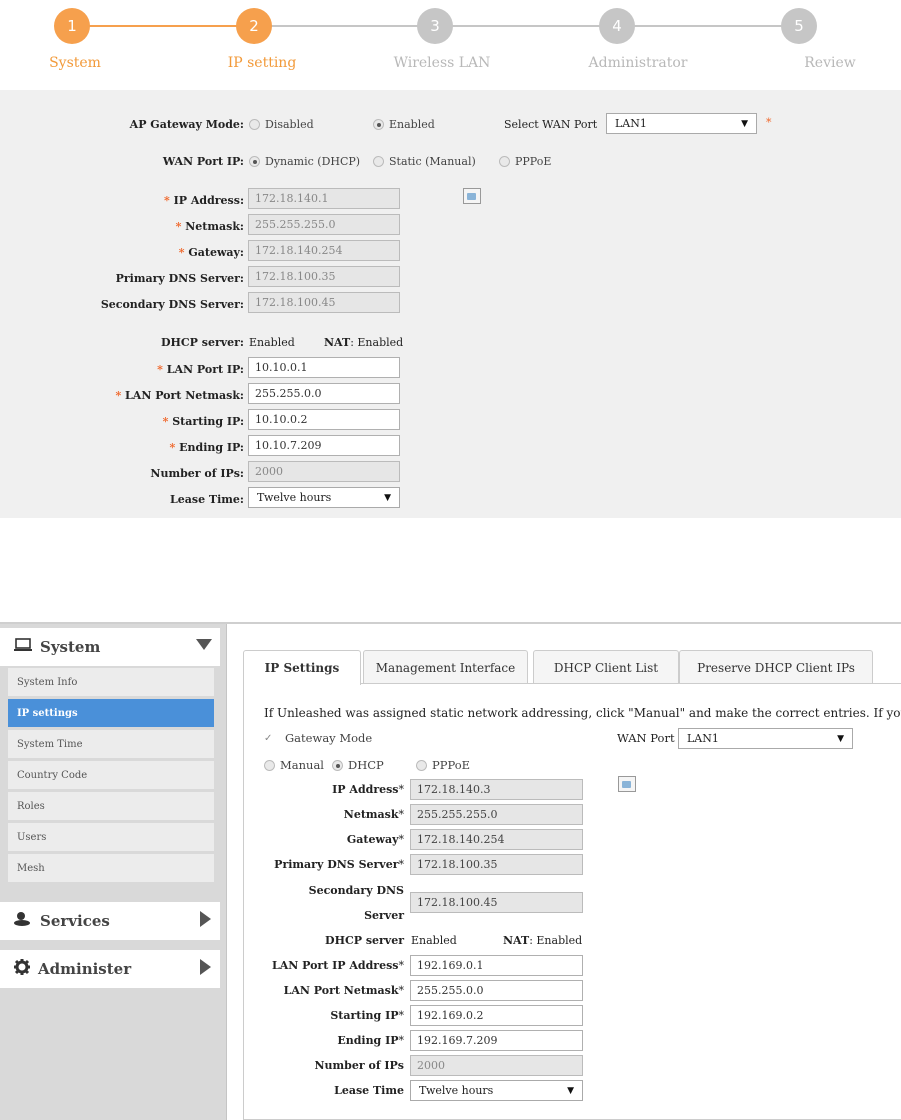  I want to click on sidebar-section-system-title: System, so click(70, 647).